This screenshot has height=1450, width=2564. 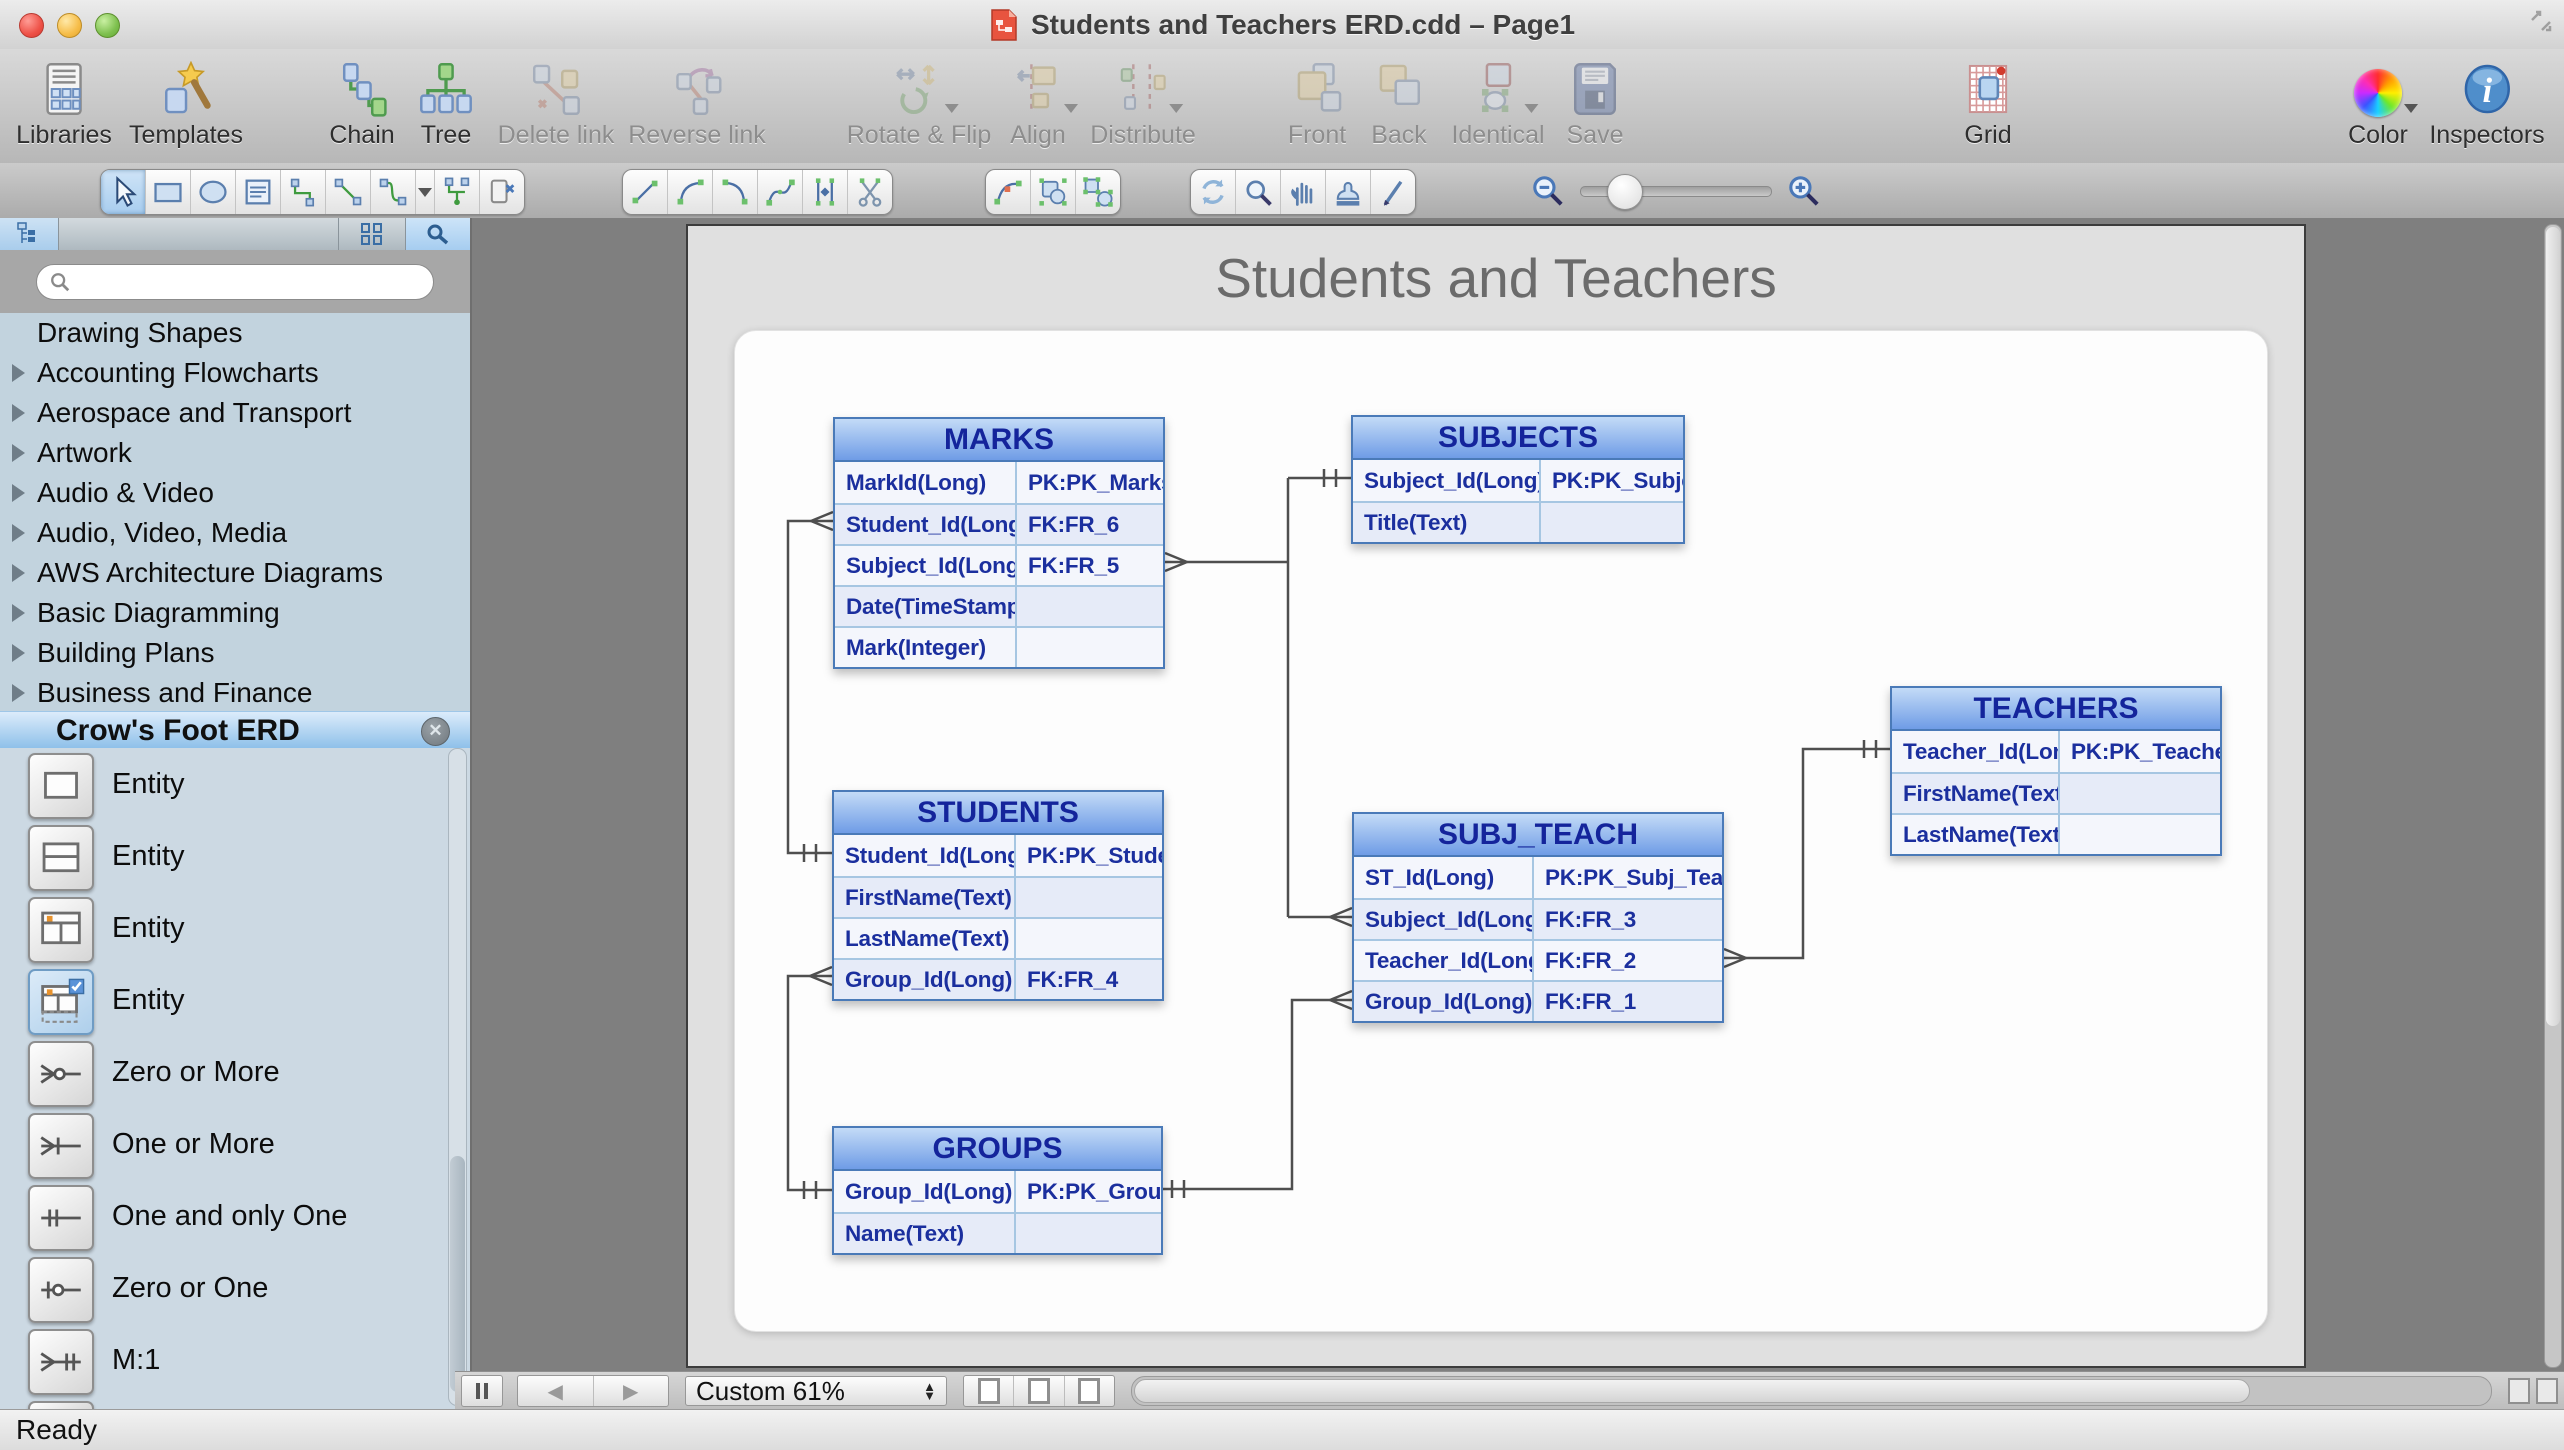 What do you see at coordinates (1098, 192) in the screenshot?
I see `ungroup-tool` at bounding box center [1098, 192].